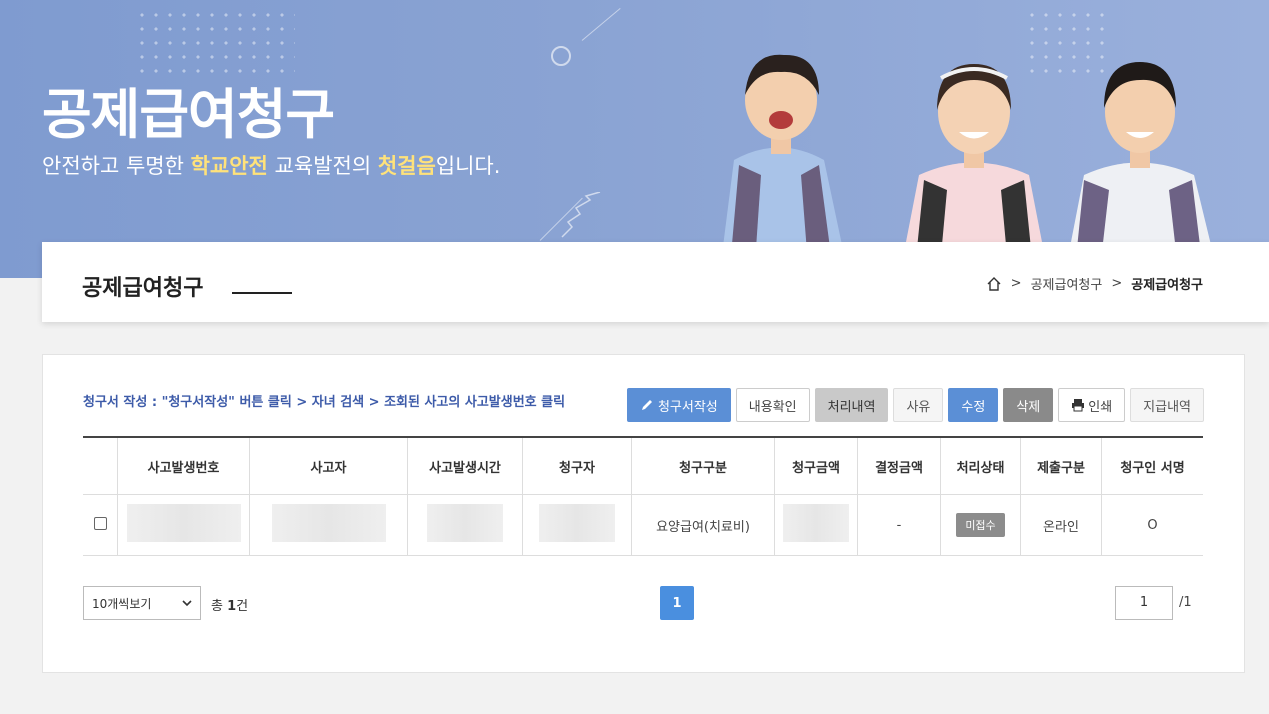  Describe the element at coordinates (242, 606) in the screenshot. I see `total-unit: 건` at that location.